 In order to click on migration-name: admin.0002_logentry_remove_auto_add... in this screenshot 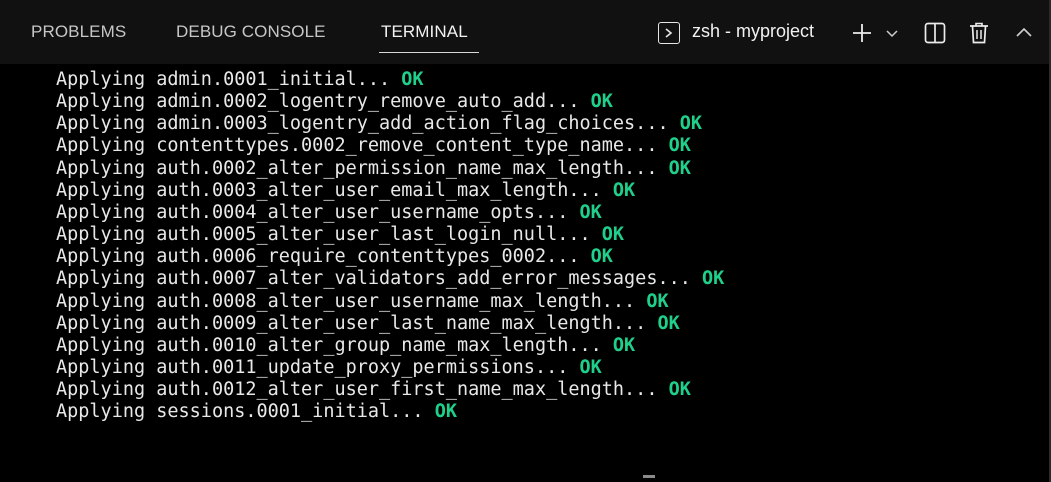, I will do `click(368, 102)`.